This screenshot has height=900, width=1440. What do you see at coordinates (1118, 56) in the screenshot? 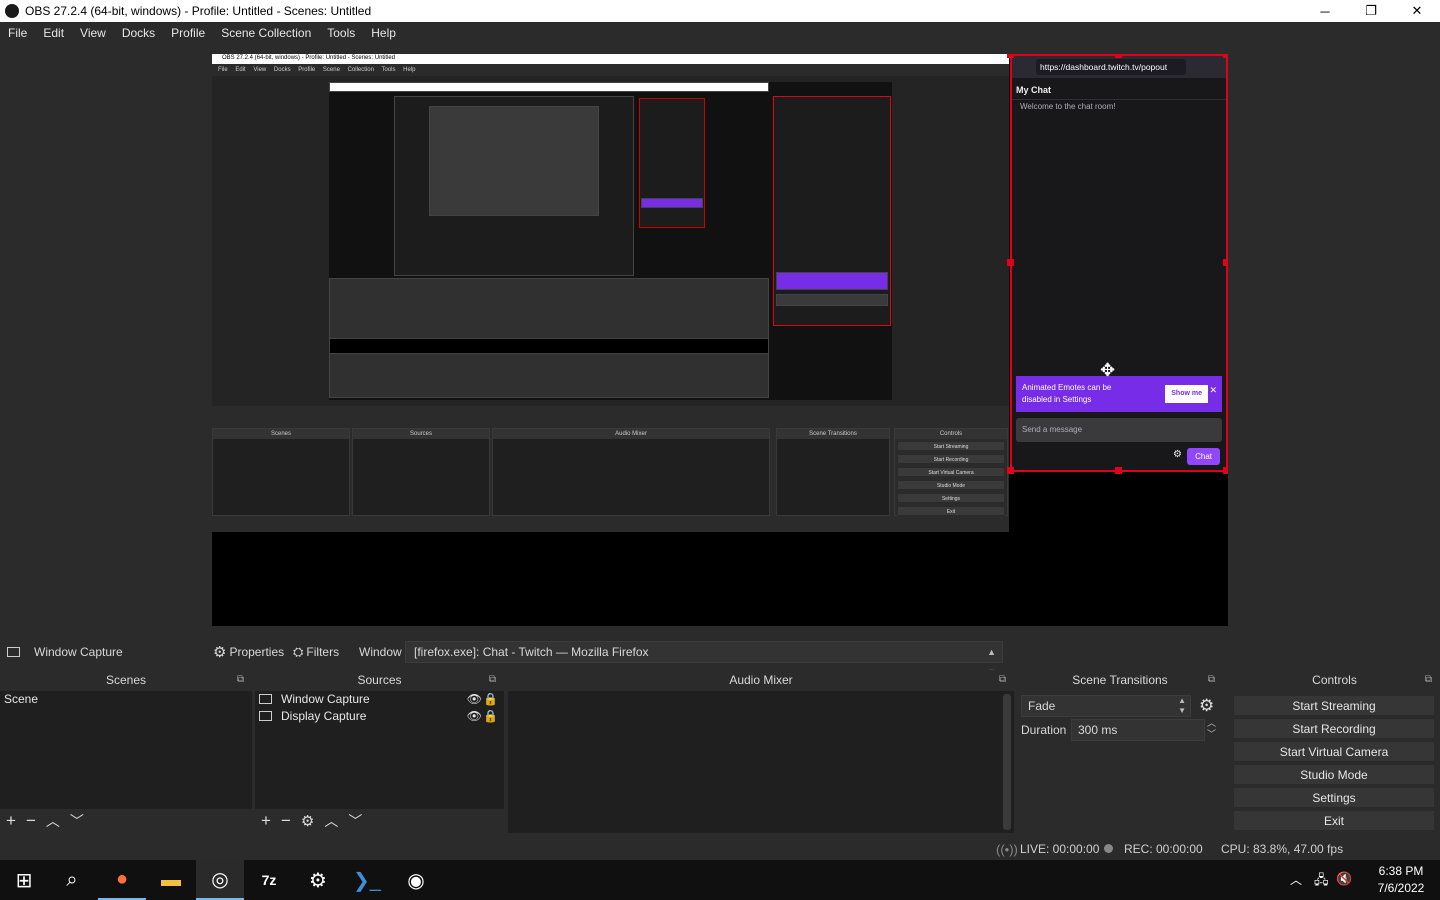
I see `resize-handle-t` at bounding box center [1118, 56].